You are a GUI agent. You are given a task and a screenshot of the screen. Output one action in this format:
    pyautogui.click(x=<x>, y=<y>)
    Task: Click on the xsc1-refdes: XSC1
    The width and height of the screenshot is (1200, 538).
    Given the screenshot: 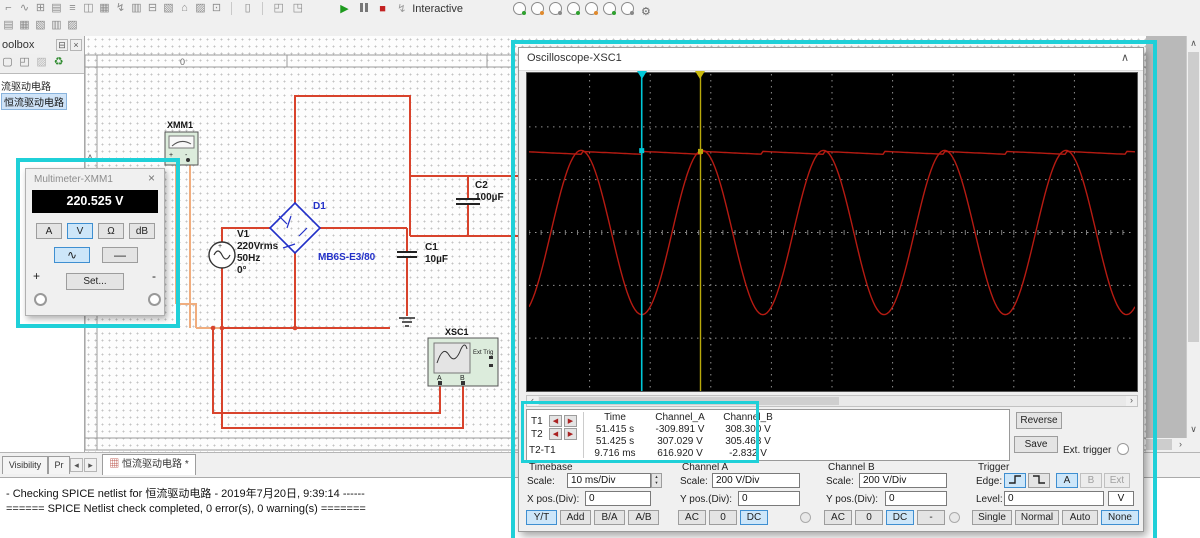 What is the action you would take?
    pyautogui.click(x=457, y=332)
    